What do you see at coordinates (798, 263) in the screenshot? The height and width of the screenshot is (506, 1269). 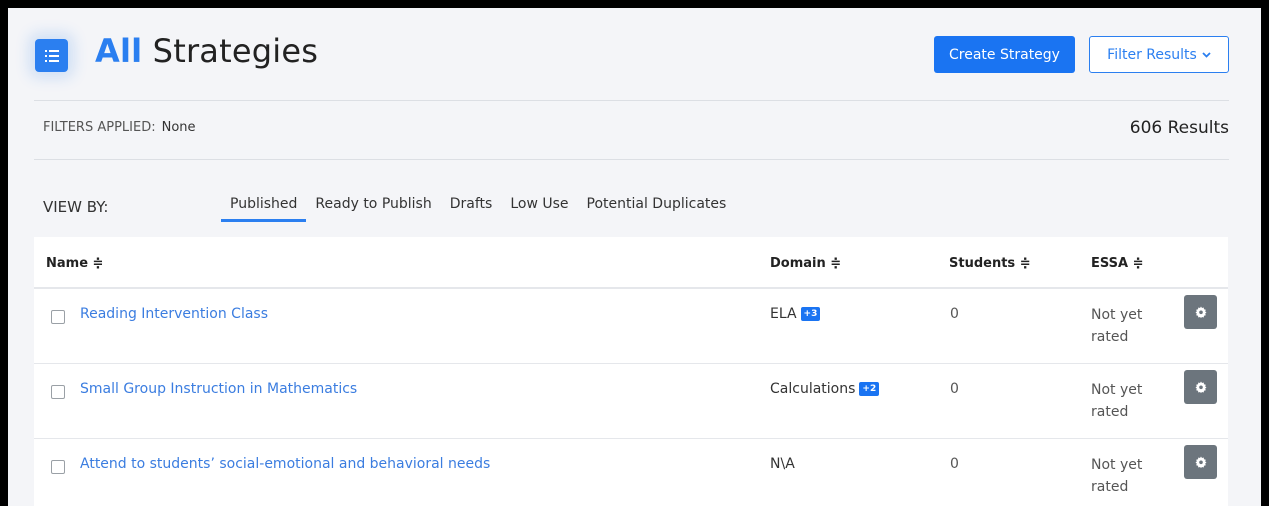 I see `column-domain-label: Domain` at bounding box center [798, 263].